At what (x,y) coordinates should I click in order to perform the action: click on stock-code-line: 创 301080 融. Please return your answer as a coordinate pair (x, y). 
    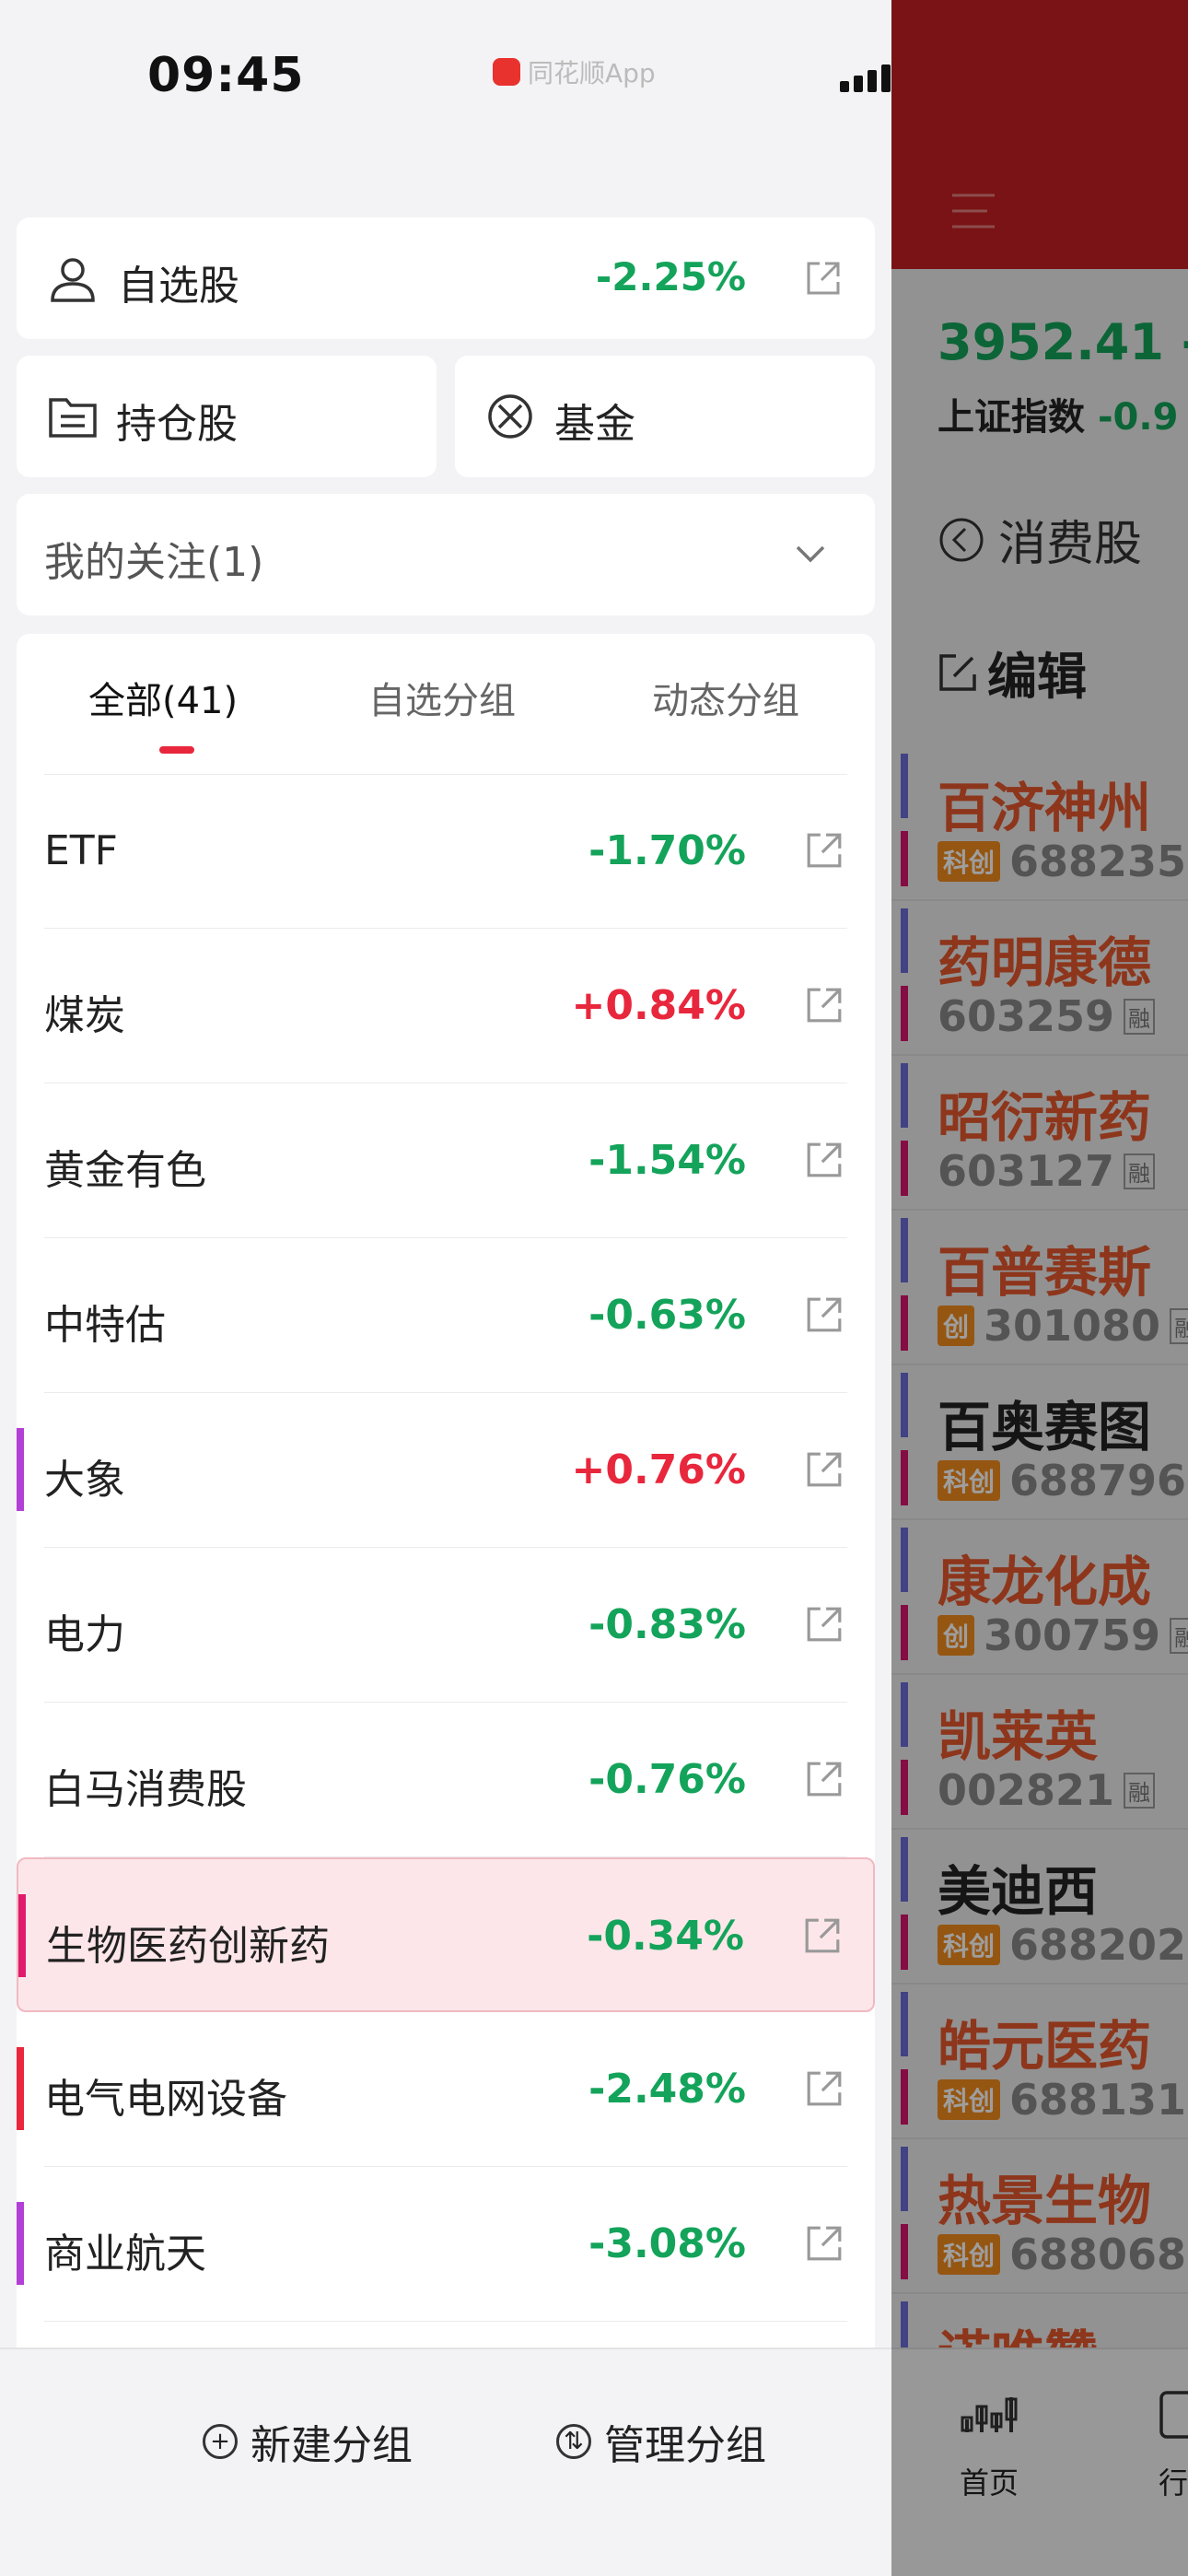
    Looking at the image, I should click on (1063, 1326).